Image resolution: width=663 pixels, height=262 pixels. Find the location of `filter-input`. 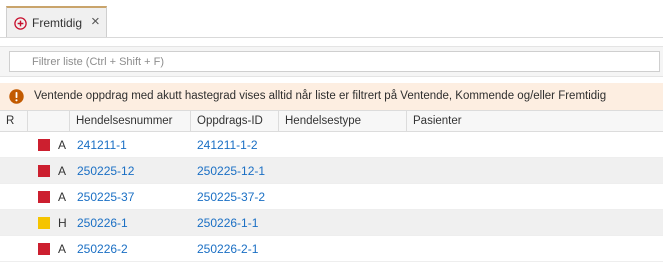

filter-input is located at coordinates (334, 61).